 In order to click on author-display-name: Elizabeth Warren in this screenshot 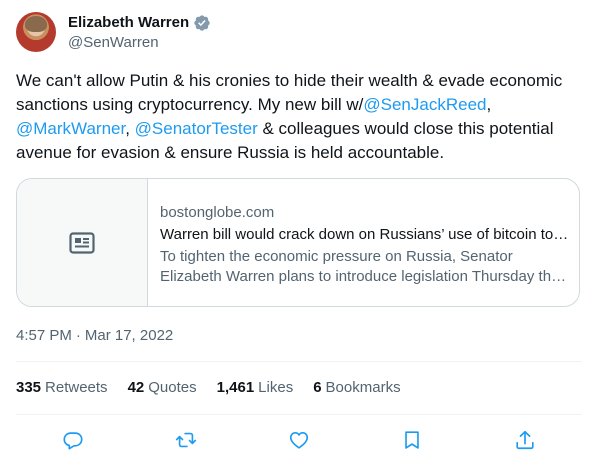, I will do `click(128, 23)`.